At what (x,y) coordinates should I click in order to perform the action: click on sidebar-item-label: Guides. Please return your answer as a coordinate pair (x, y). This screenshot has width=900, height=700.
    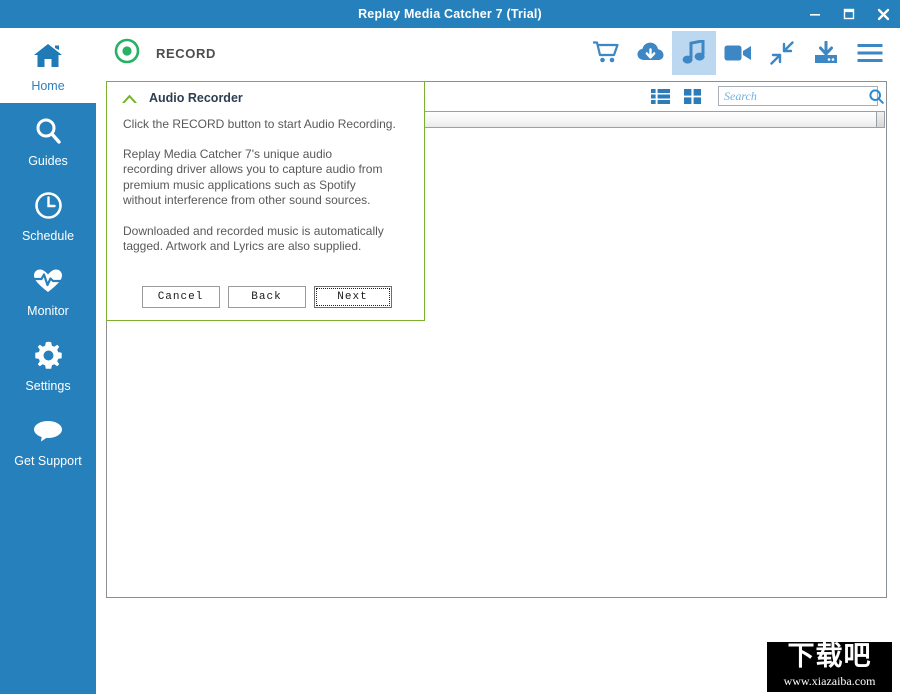
    Looking at the image, I should click on (48, 160).